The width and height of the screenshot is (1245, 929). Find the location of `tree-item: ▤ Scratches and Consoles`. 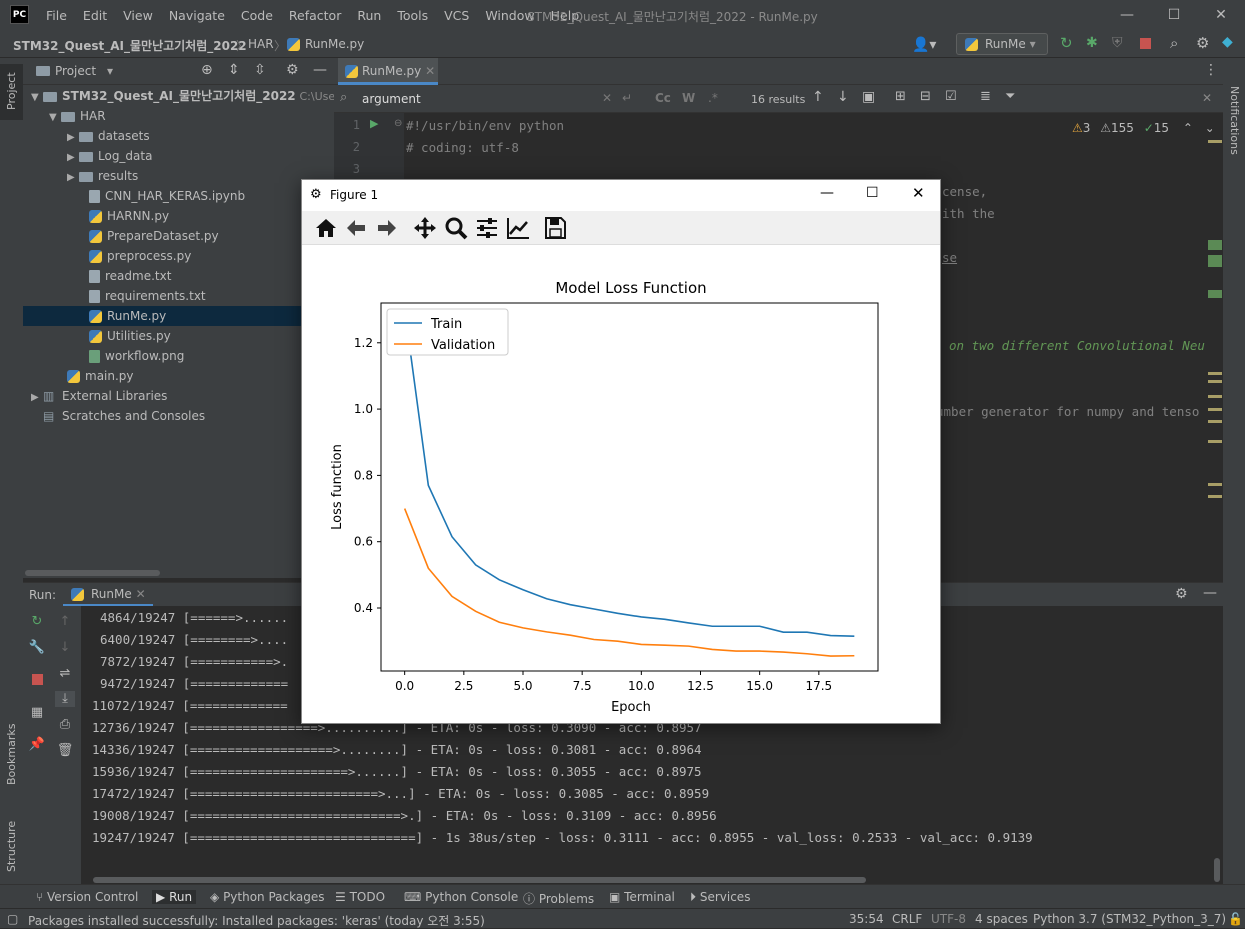

tree-item: ▤ Scratches and Consoles is located at coordinates (178, 416).